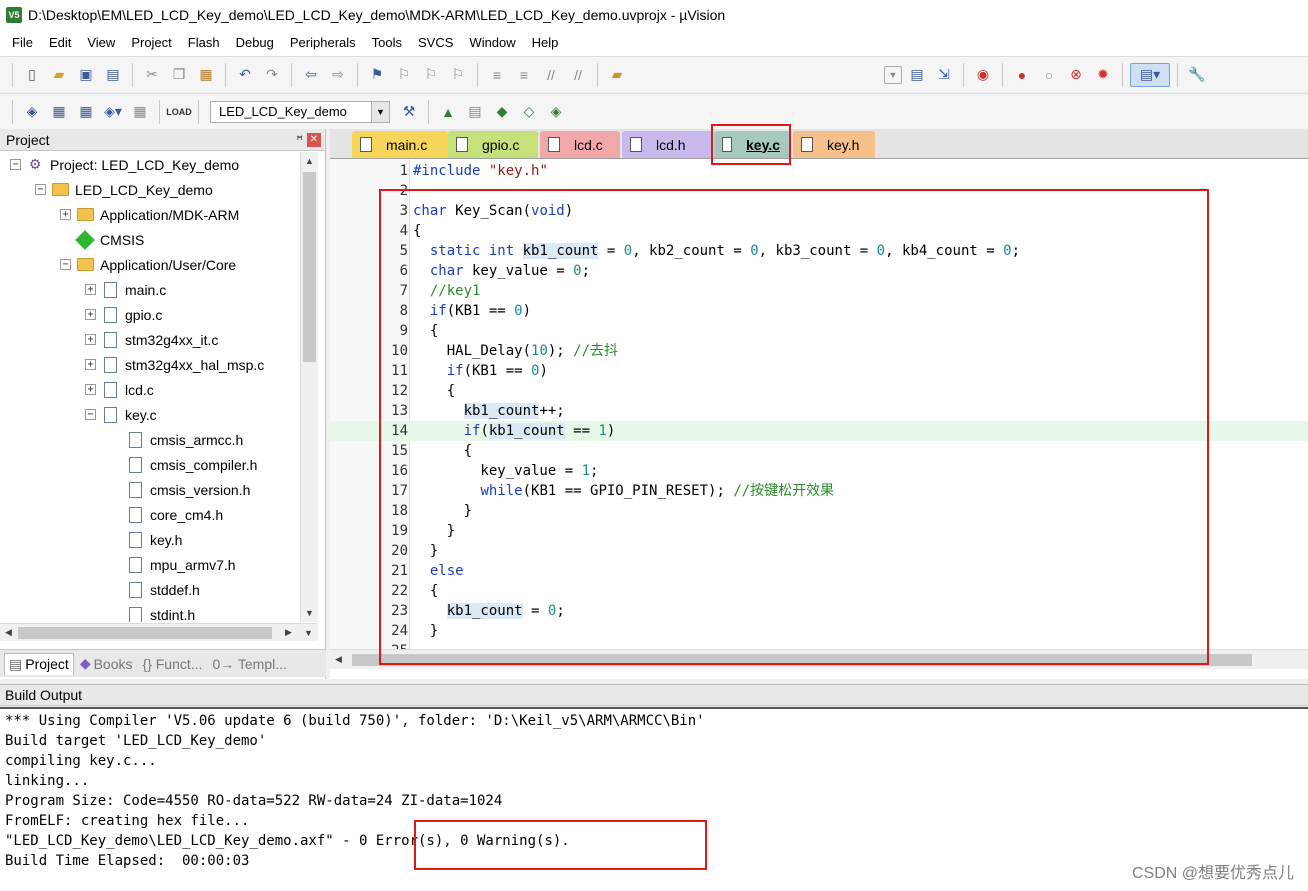 The width and height of the screenshot is (1308, 891). Describe the element at coordinates (272, 75) in the screenshot. I see `redo-icon: ↷` at that location.